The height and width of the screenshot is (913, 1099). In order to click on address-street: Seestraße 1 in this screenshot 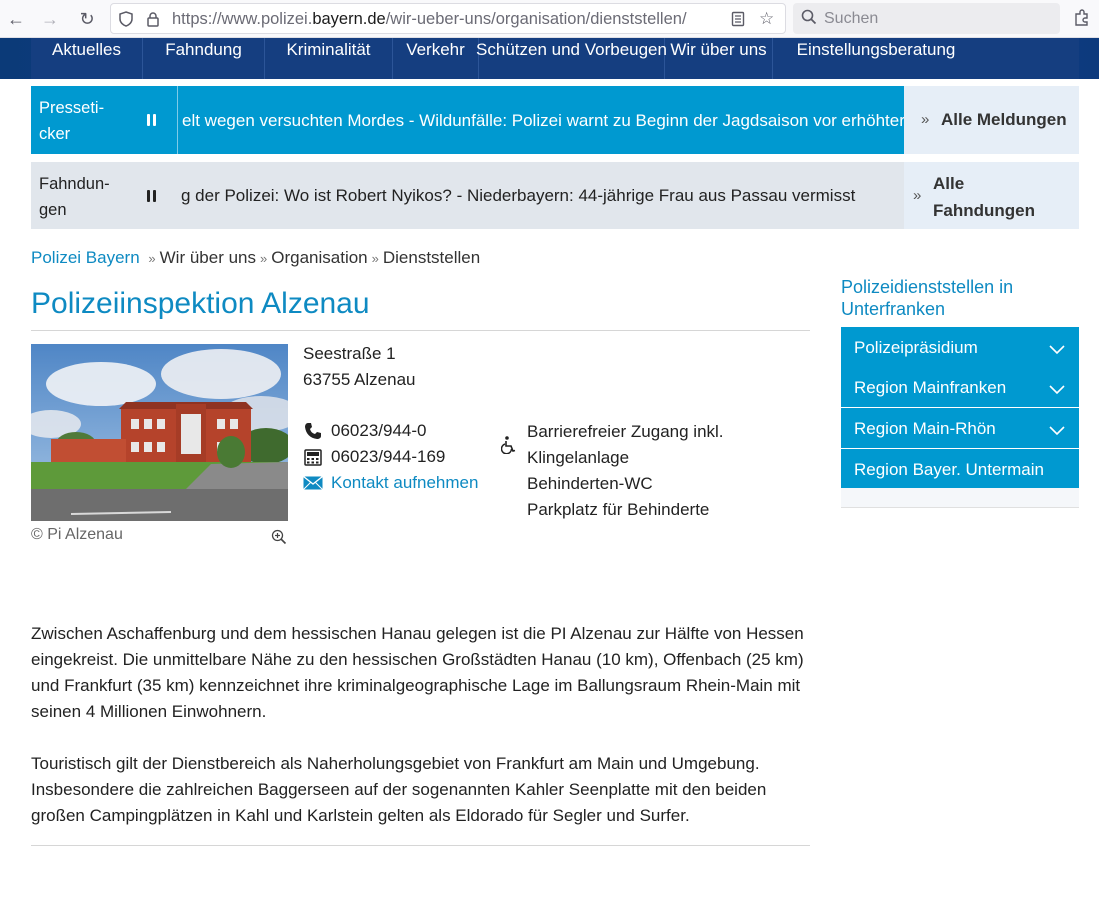, I will do `click(349, 353)`.